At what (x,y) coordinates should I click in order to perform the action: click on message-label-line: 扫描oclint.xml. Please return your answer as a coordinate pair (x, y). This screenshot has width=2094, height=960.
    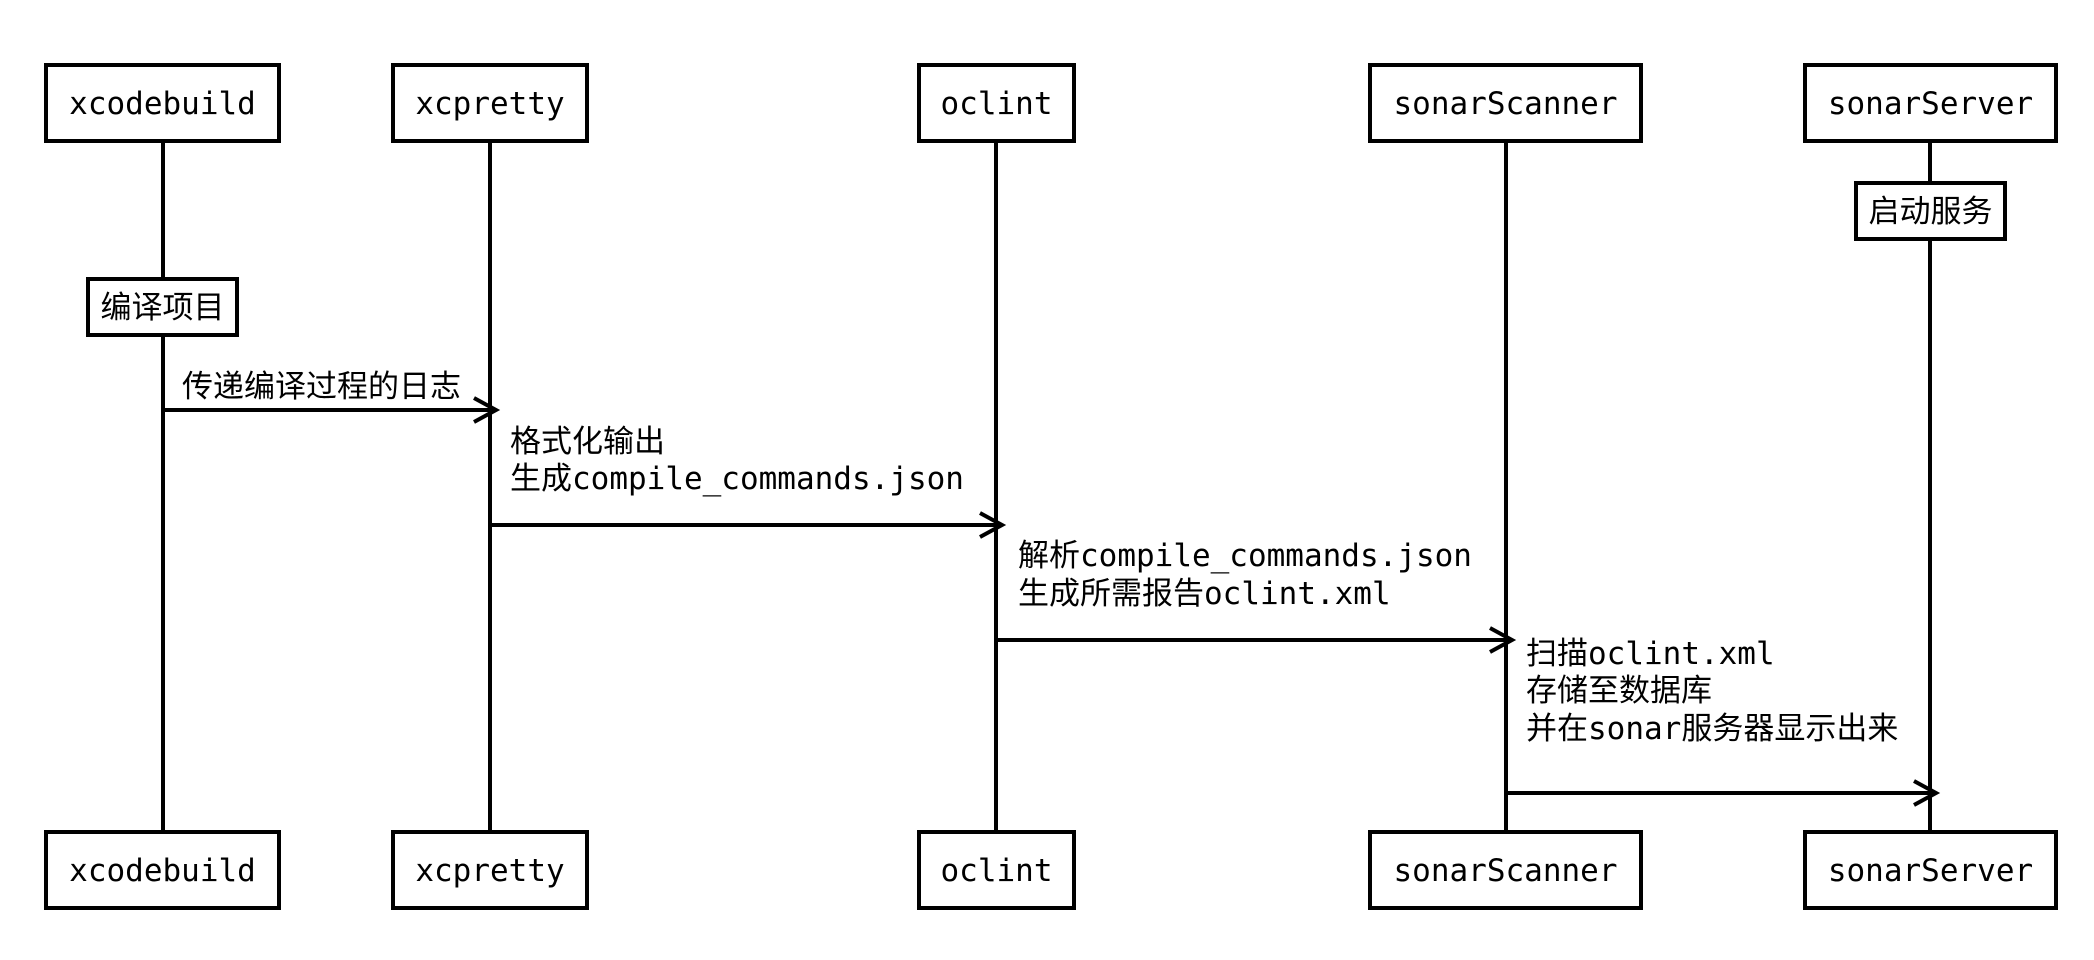
    Looking at the image, I should click on (1650, 654).